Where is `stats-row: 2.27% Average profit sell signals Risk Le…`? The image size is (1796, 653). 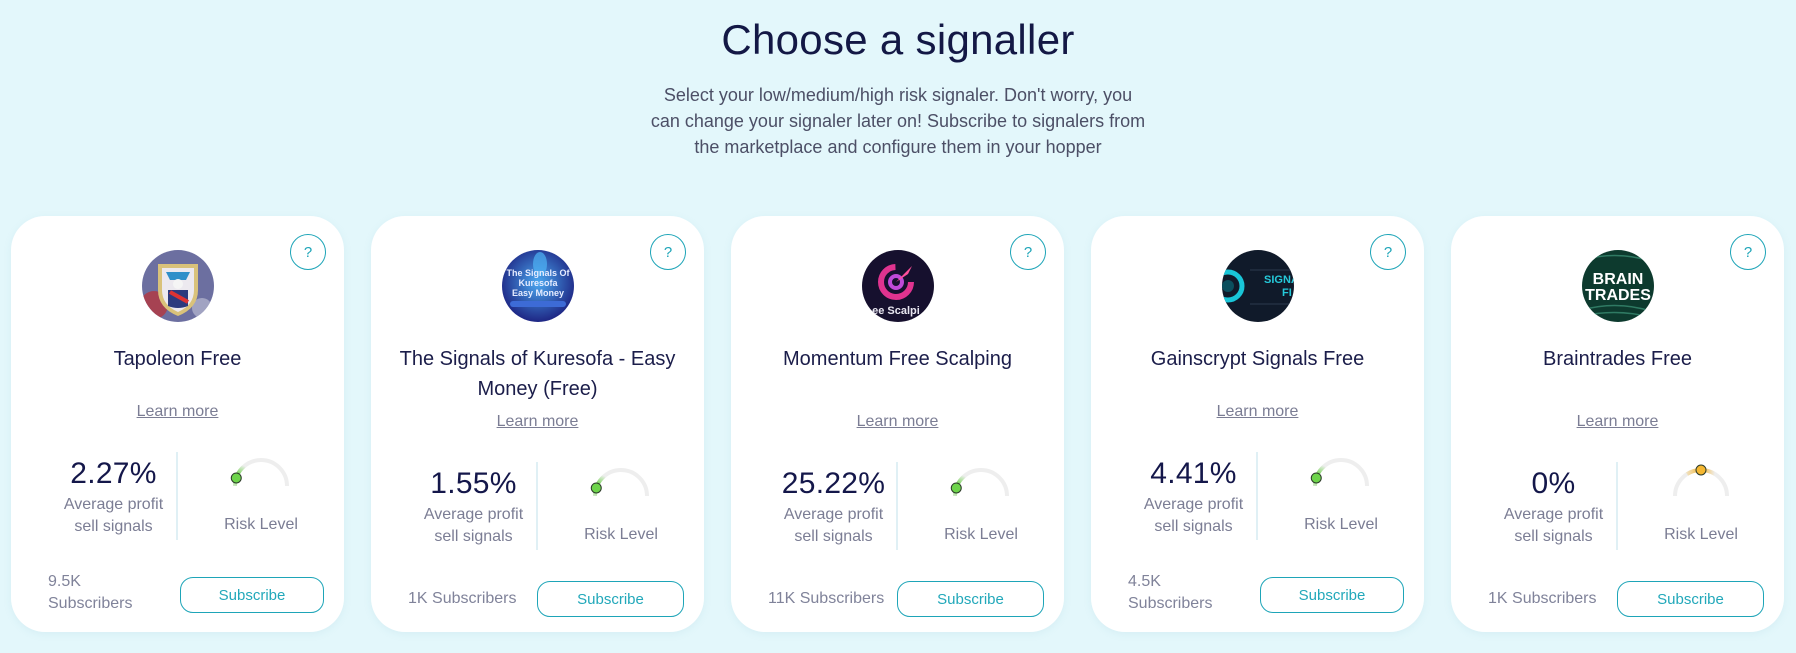
stats-row: 2.27% Average profit sell signals Risk Le… is located at coordinates (177, 499).